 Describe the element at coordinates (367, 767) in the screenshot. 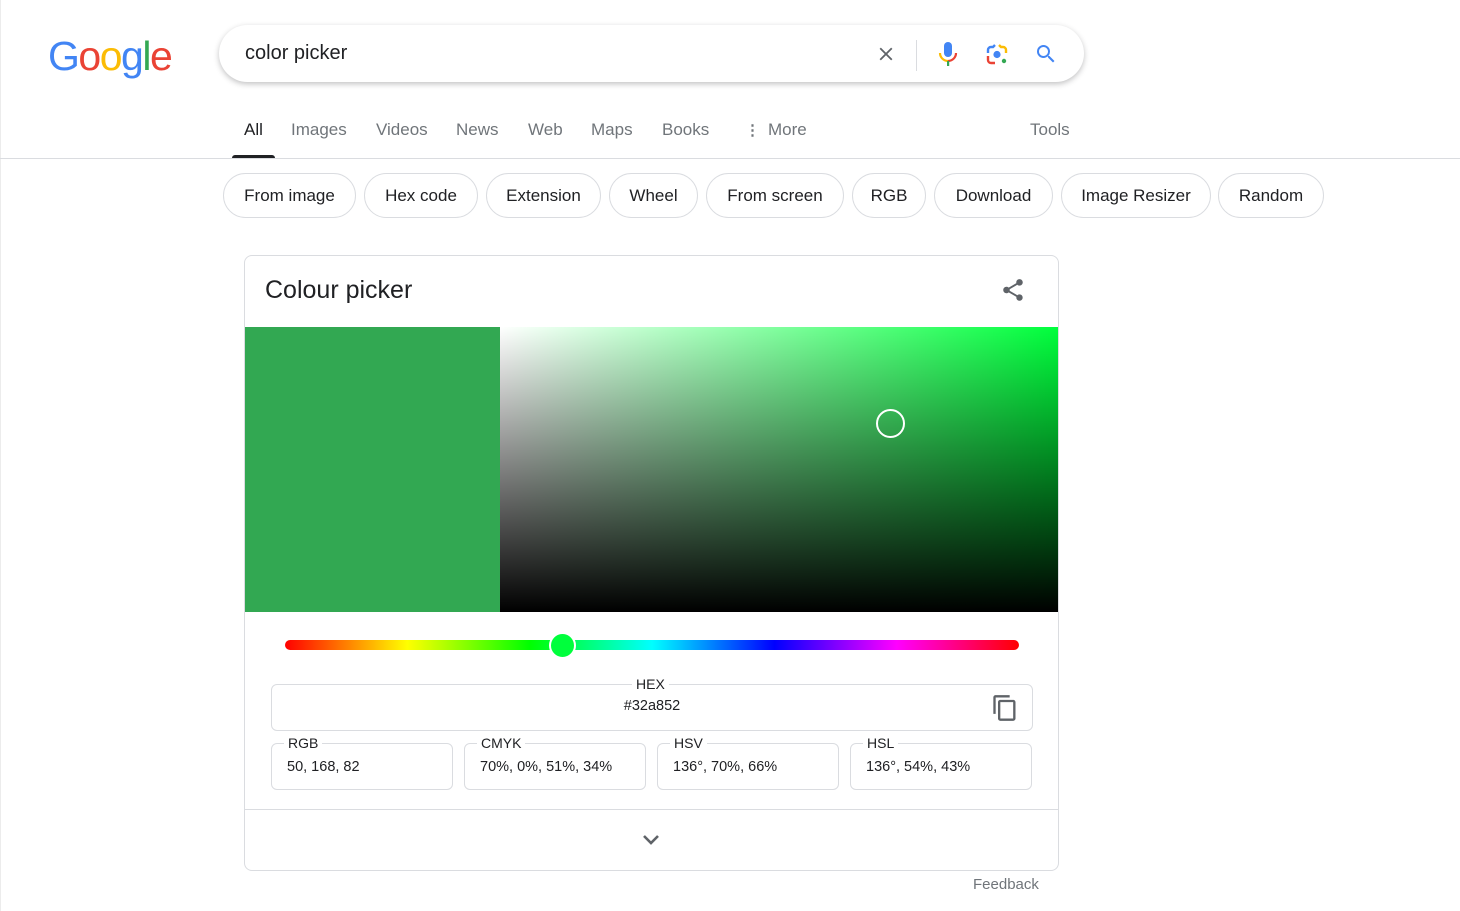

I see `rgb-input` at that location.